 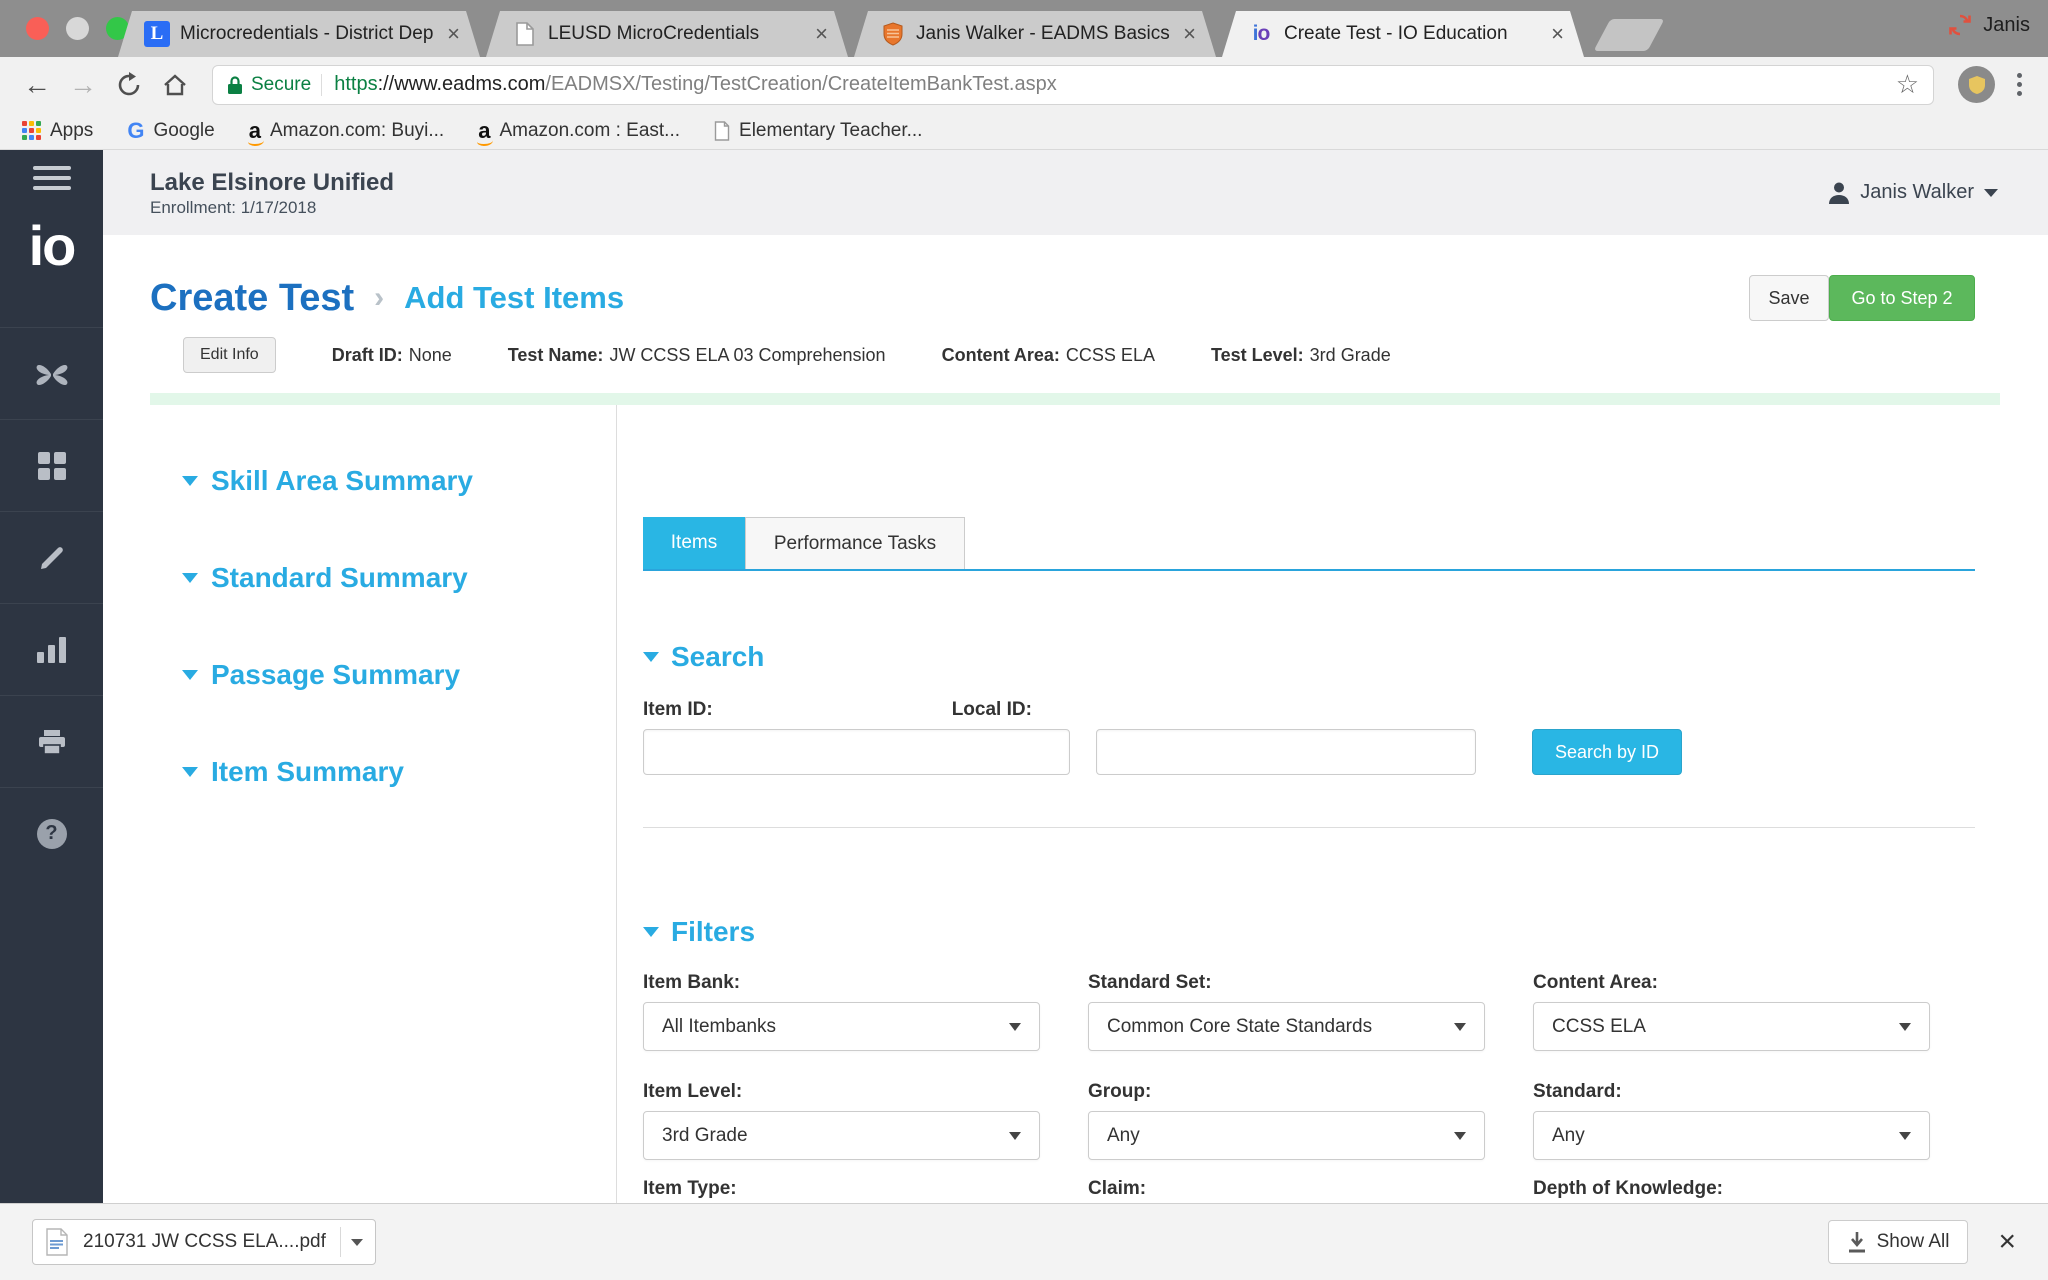 What do you see at coordinates (2019, 84) in the screenshot?
I see `browser-menu-button` at bounding box center [2019, 84].